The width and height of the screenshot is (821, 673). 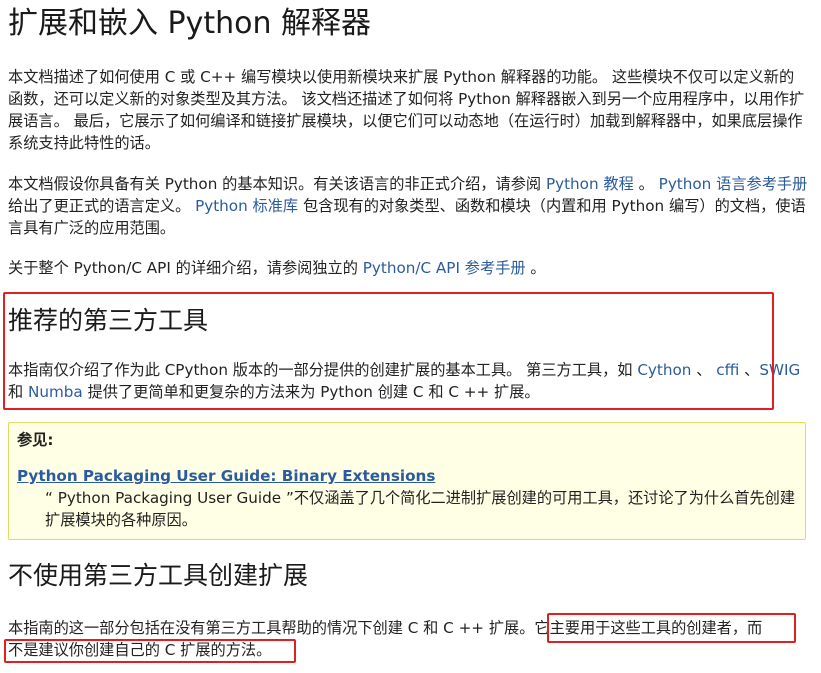 What do you see at coordinates (190, 23) in the screenshot?
I see `page-title: 扩展和嵌入 Python 解释器` at bounding box center [190, 23].